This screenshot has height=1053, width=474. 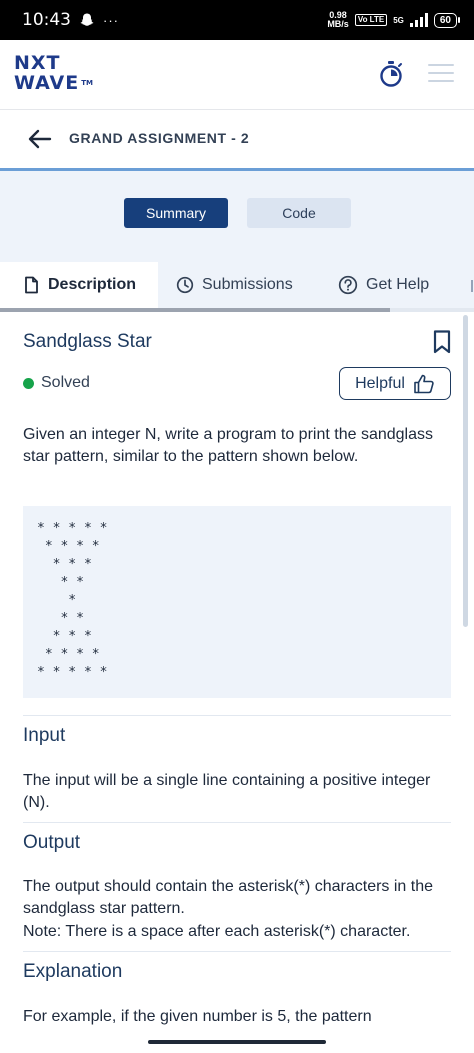 What do you see at coordinates (348, 285) in the screenshot?
I see `question-icon` at bounding box center [348, 285].